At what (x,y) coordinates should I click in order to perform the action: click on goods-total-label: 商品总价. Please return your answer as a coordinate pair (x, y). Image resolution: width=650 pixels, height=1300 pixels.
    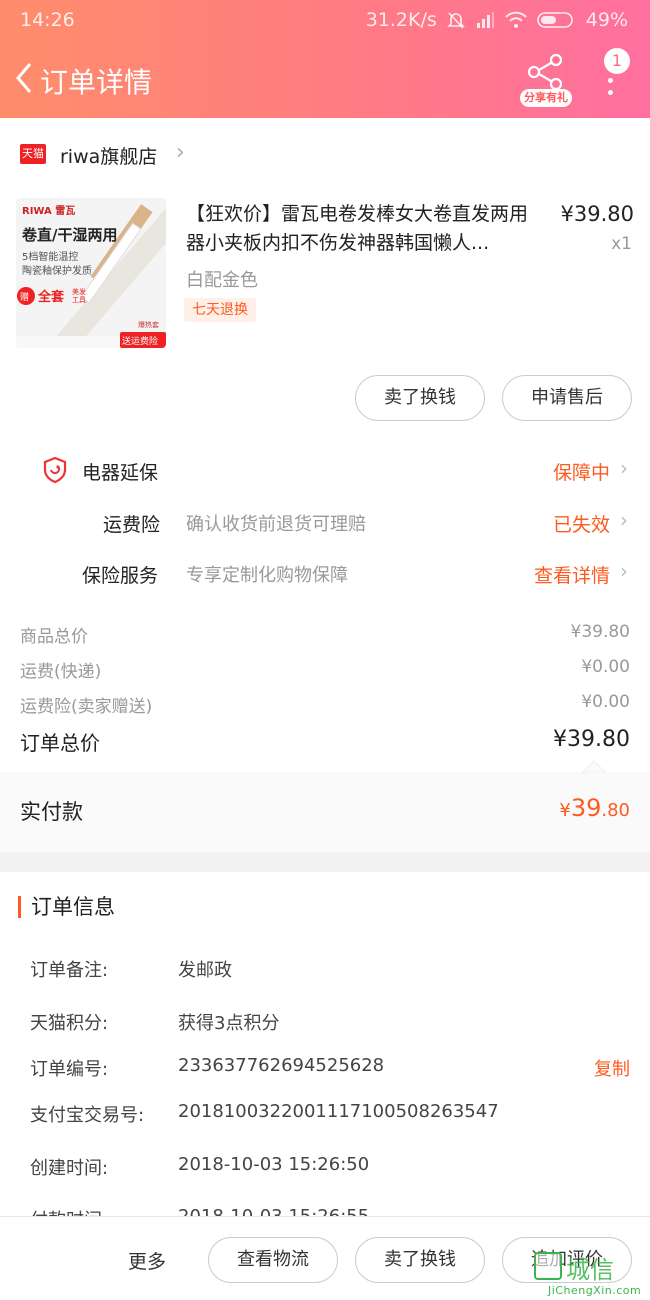
    Looking at the image, I should click on (54, 637).